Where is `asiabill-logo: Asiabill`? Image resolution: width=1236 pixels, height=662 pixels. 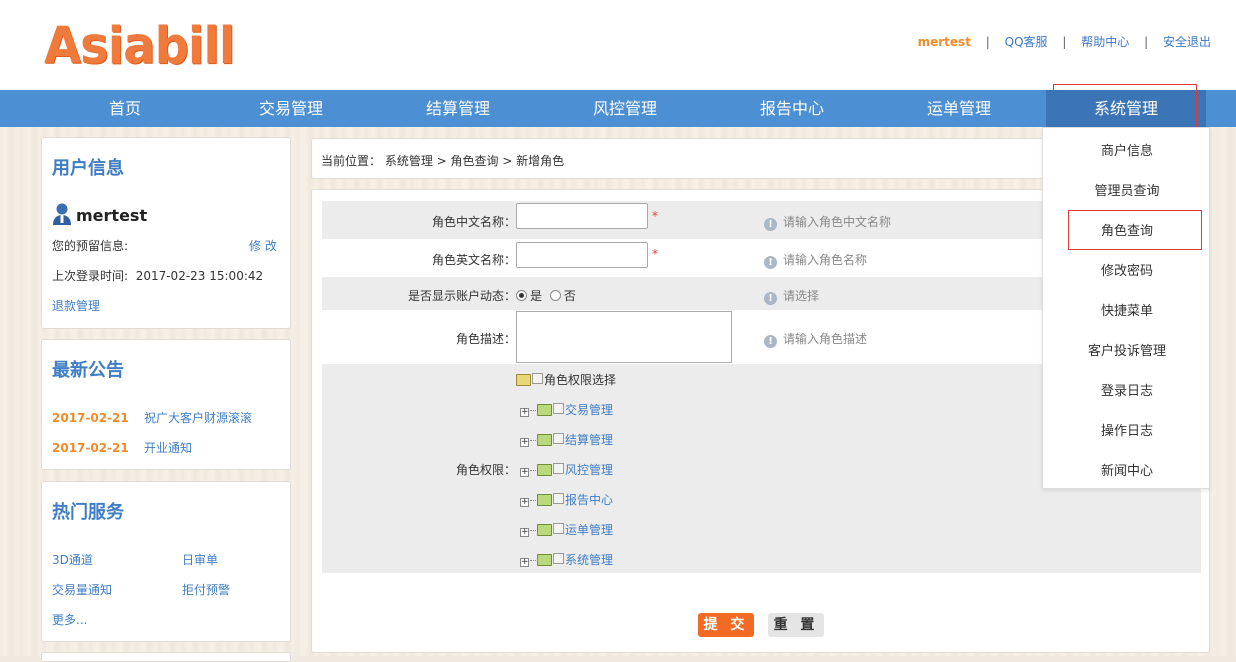
asiabill-logo: Asiabill is located at coordinates (139, 46).